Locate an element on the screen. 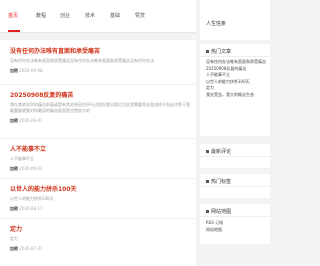  post-summary: 没有任何办法唯有直面和承受痛苦没有任何办法唯有直面和承受痛苦没有任何办法 is located at coordinates (82, 60).